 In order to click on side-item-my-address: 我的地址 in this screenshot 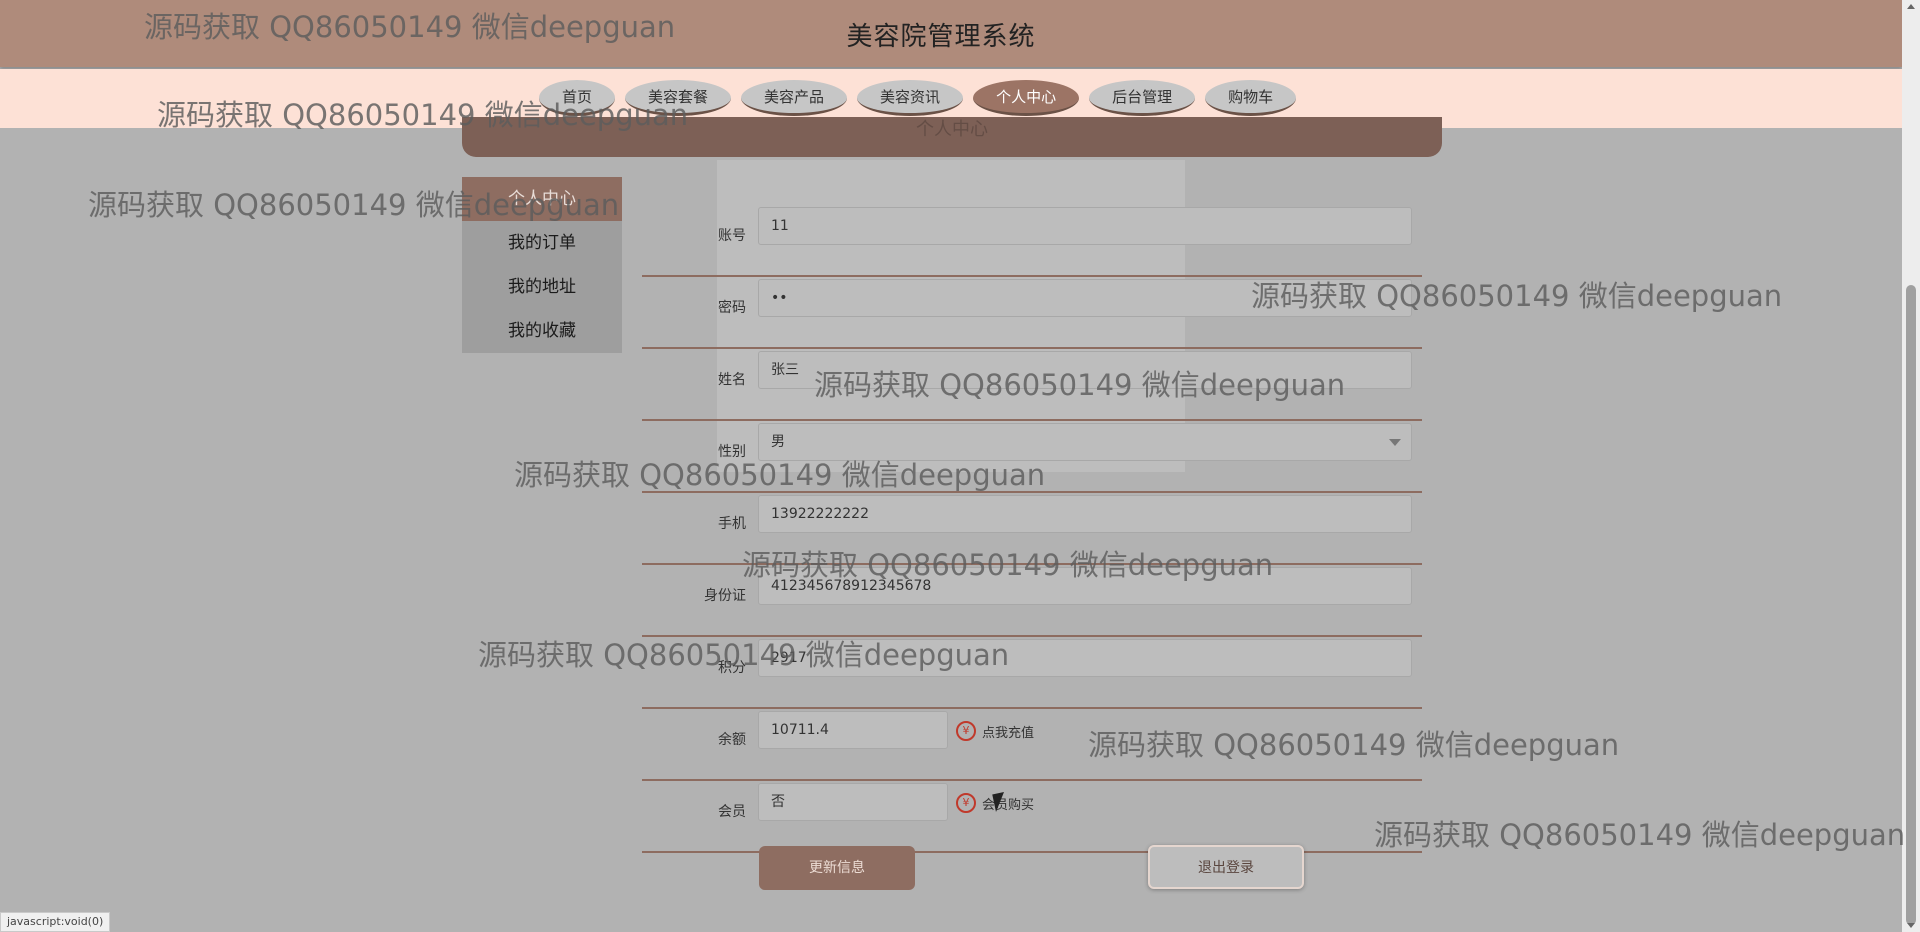, I will do `click(542, 287)`.